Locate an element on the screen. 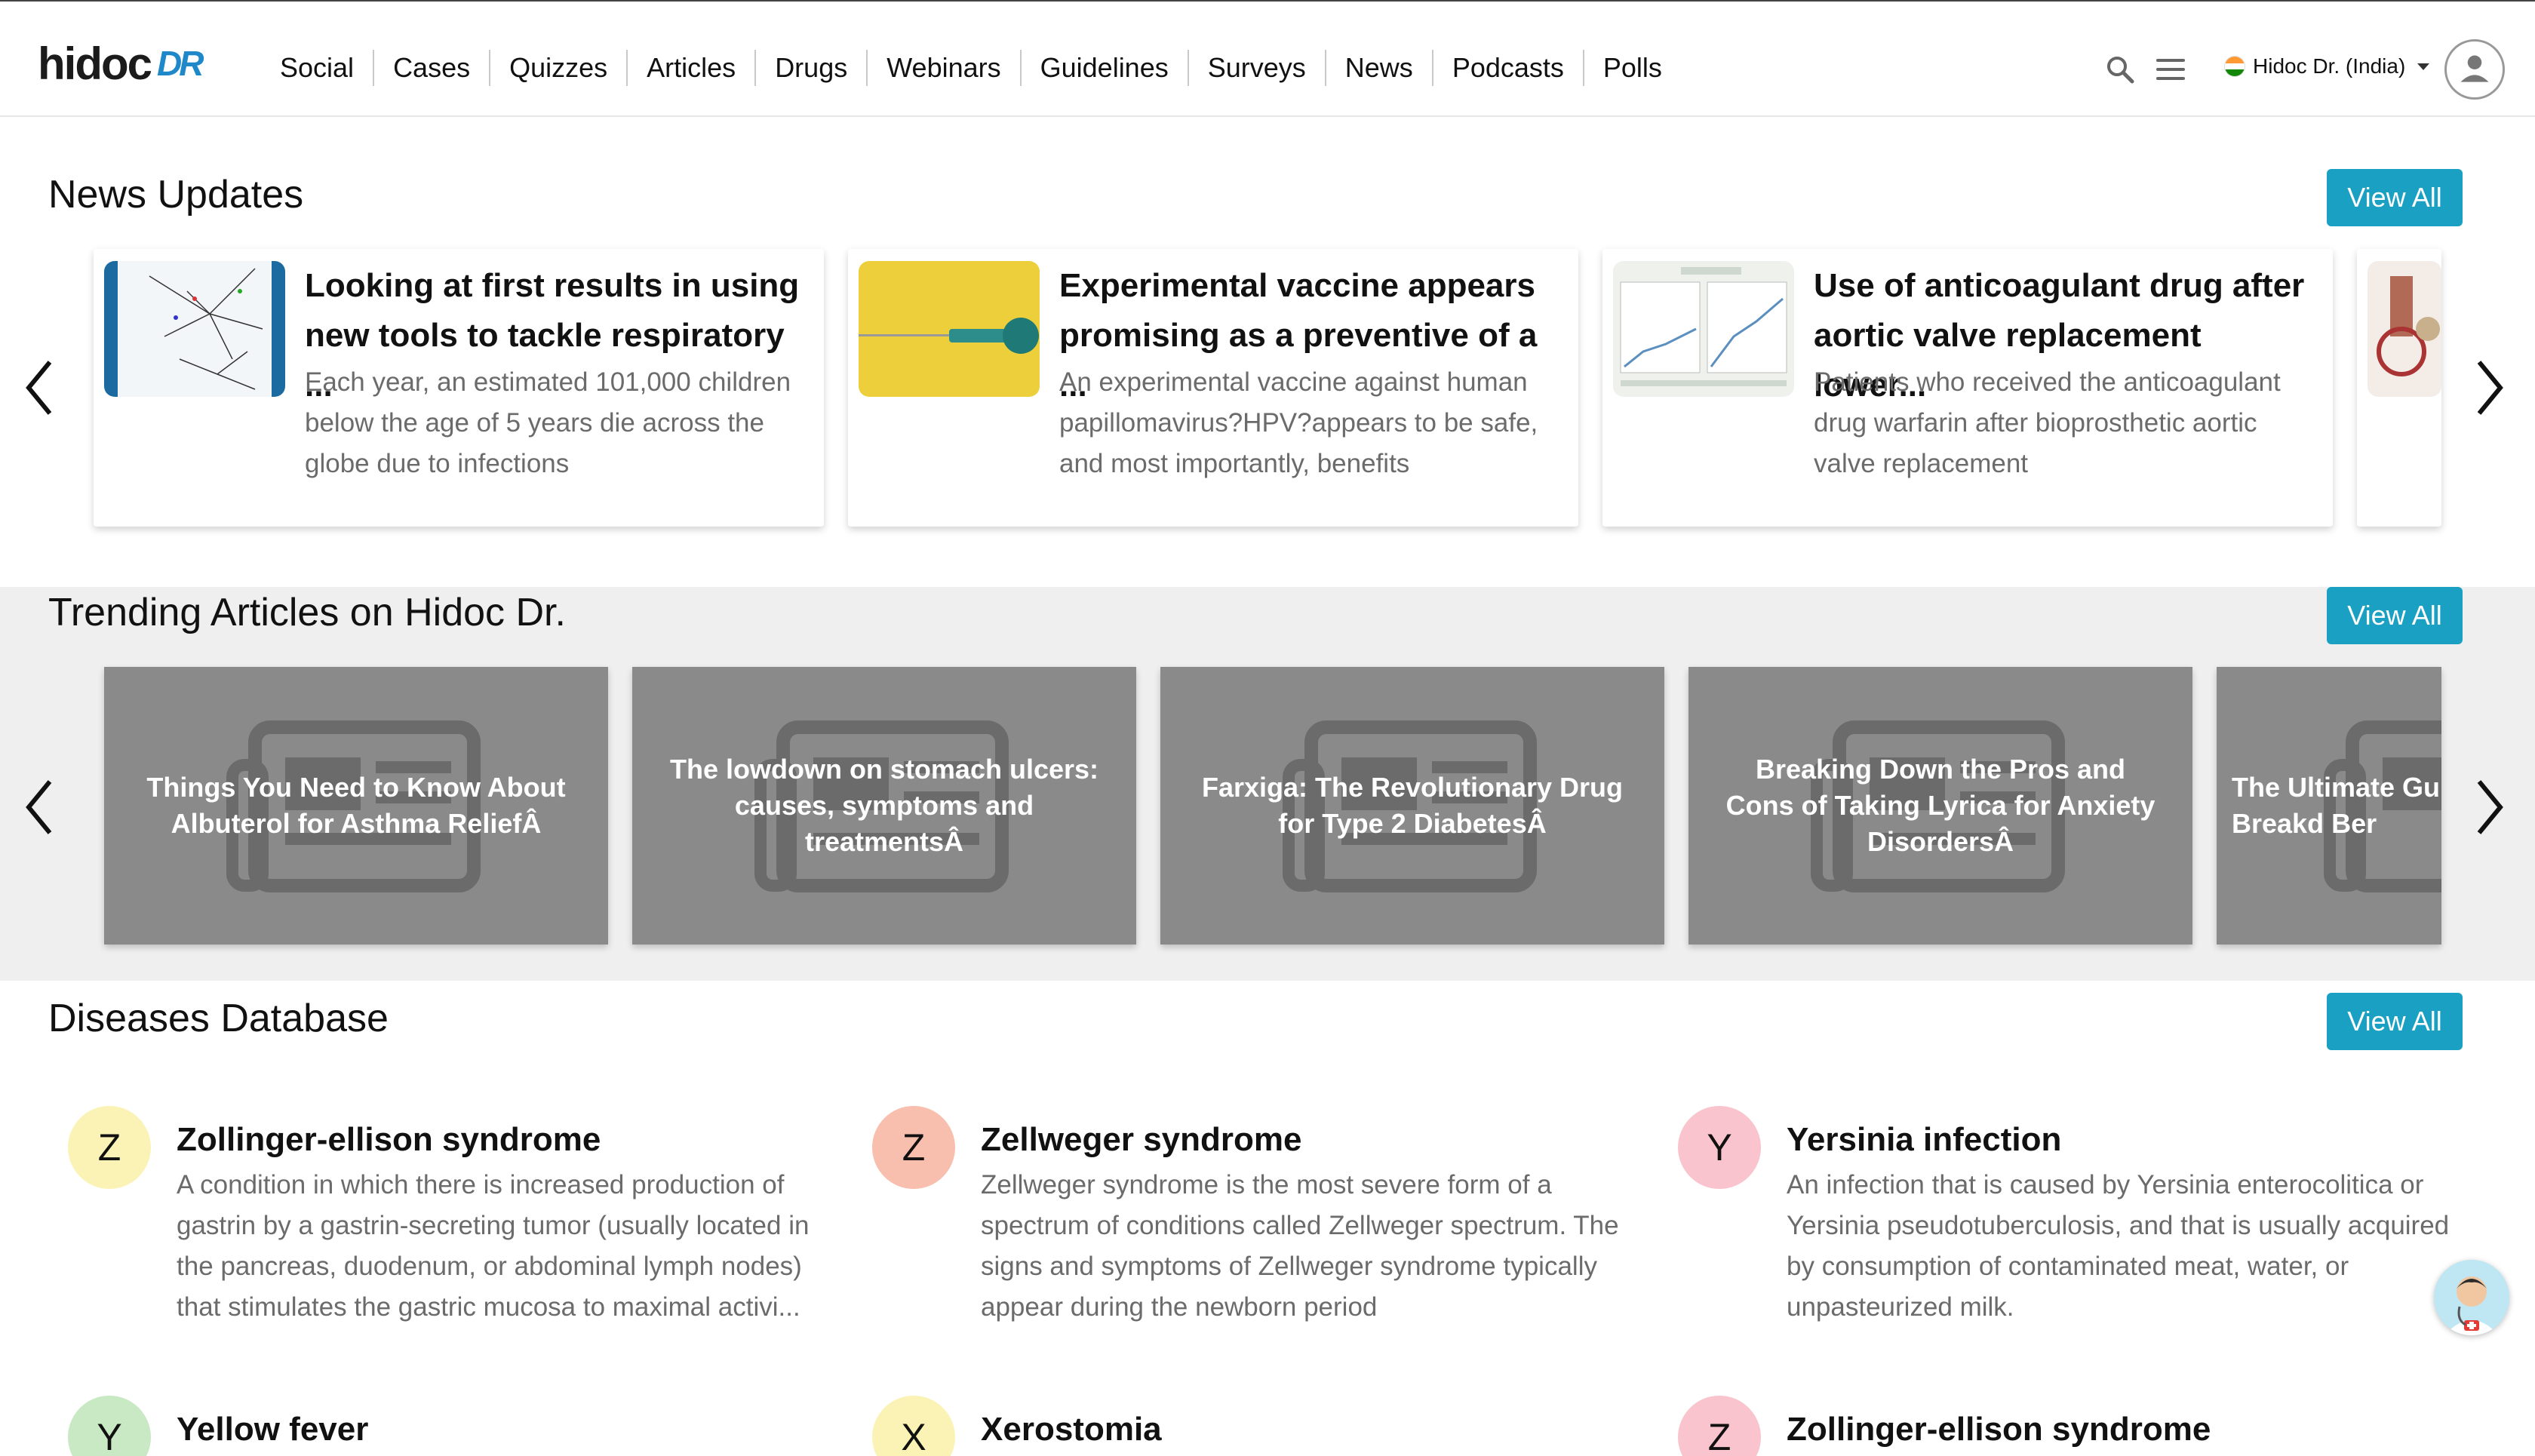 This screenshot has width=2535, height=1456. news-card-partial is located at coordinates (2399, 388).